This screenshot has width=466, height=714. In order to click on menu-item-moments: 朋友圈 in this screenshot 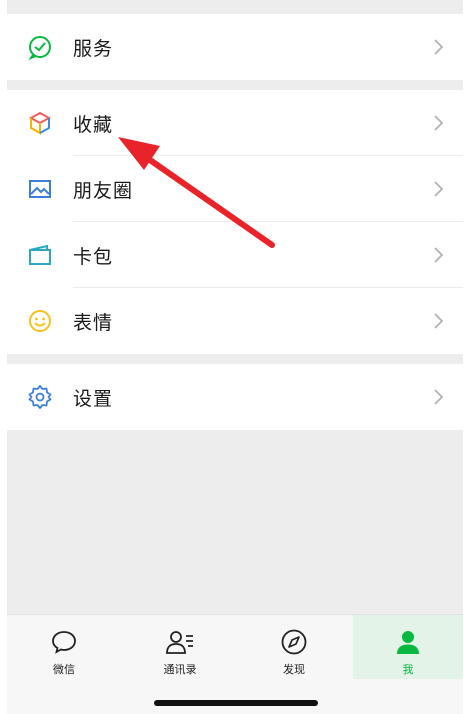, I will do `click(235, 189)`.